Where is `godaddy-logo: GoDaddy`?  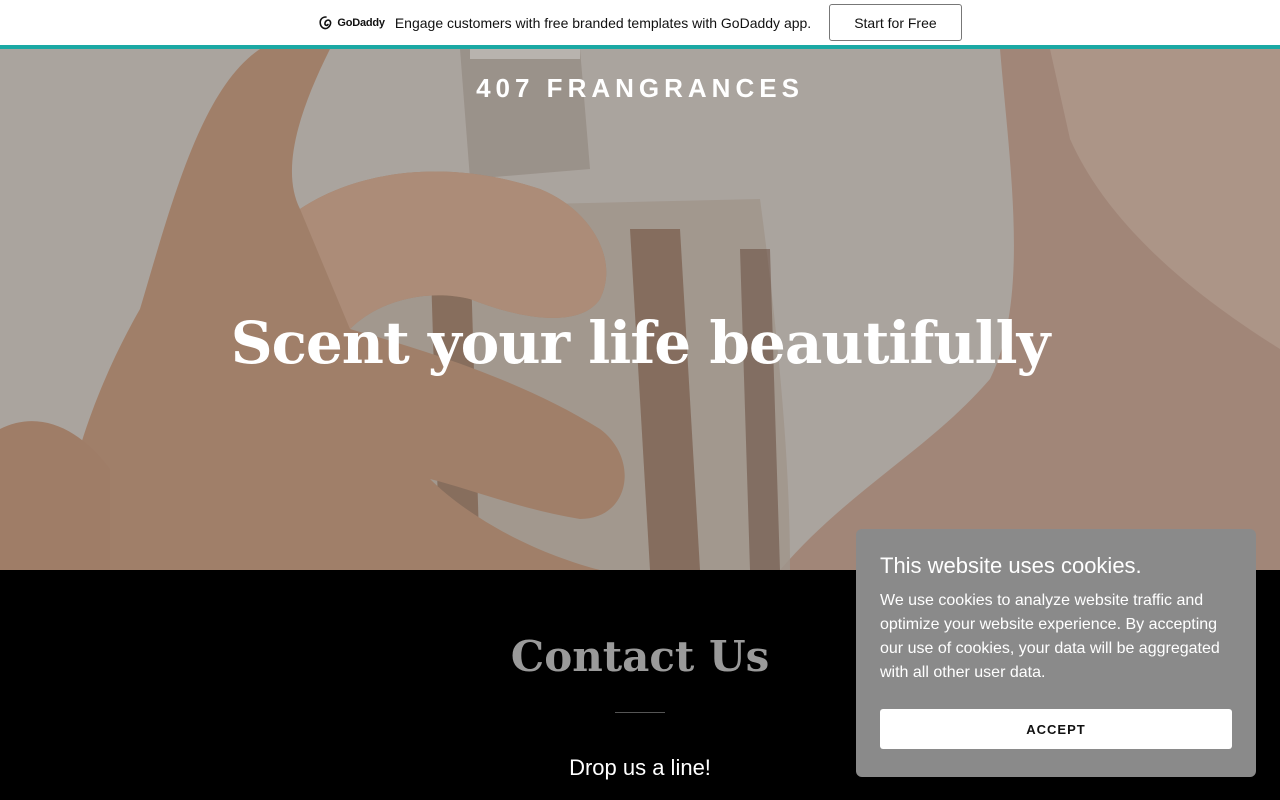
godaddy-logo: GoDaddy is located at coordinates (351, 23).